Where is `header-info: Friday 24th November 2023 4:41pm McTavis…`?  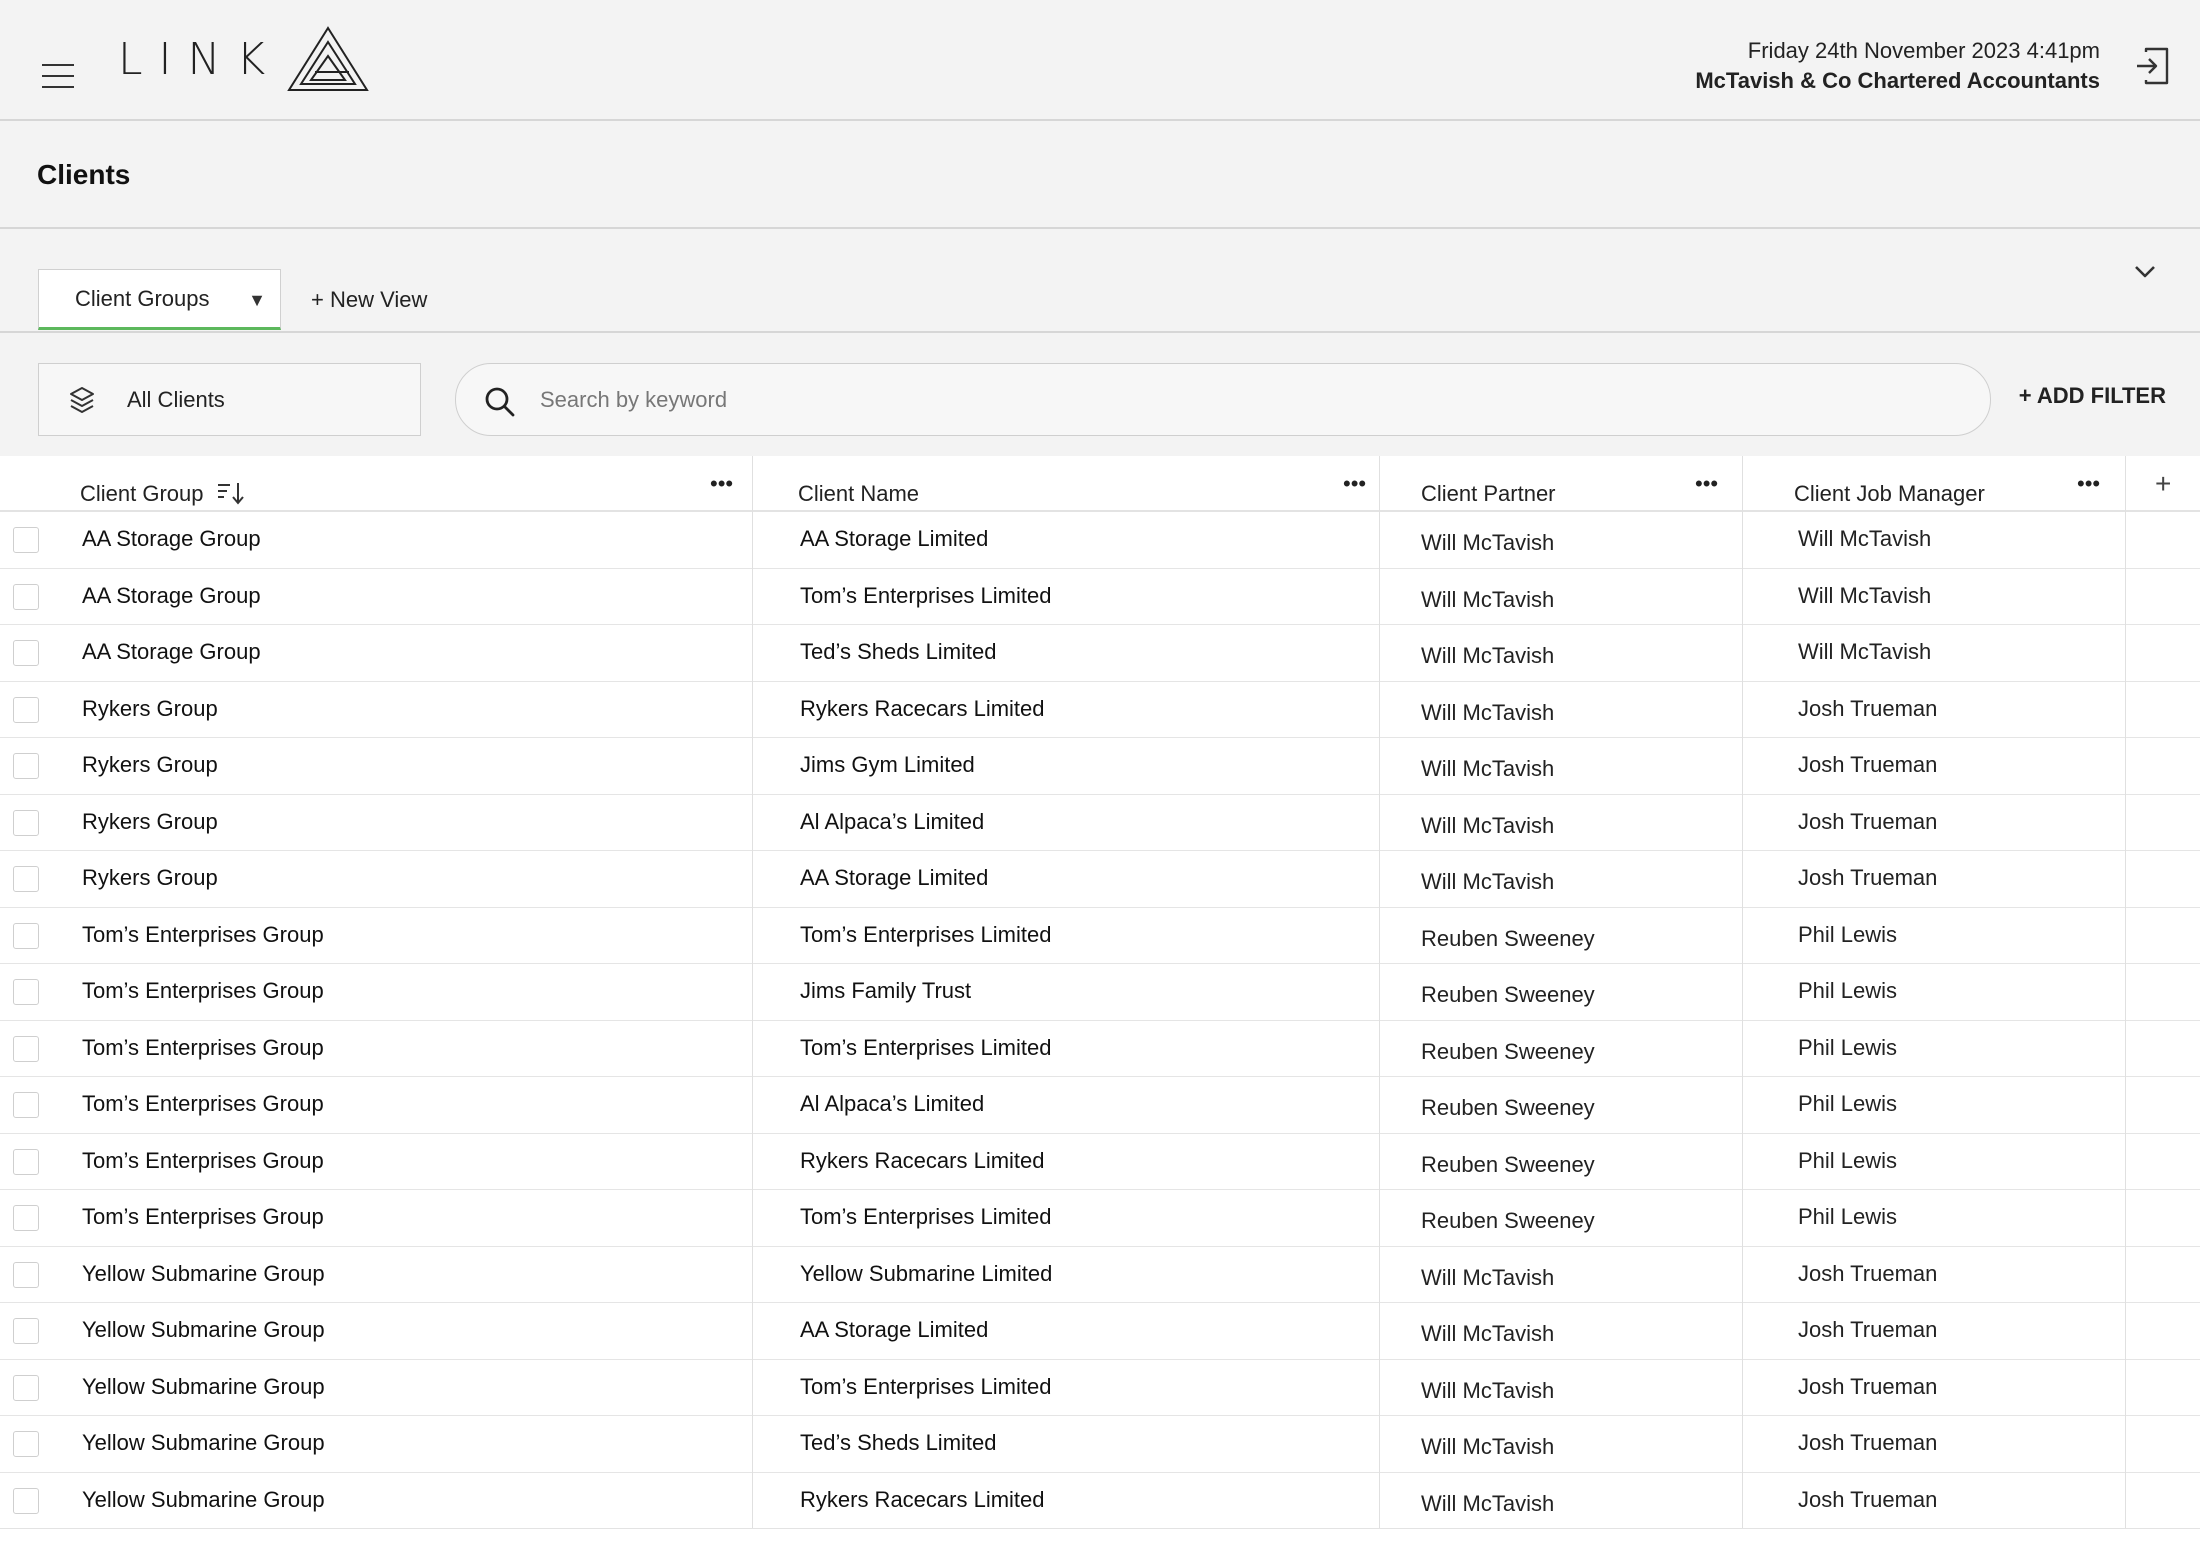 header-info: Friday 24th November 2023 4:41pm McTavis… is located at coordinates (1897, 66).